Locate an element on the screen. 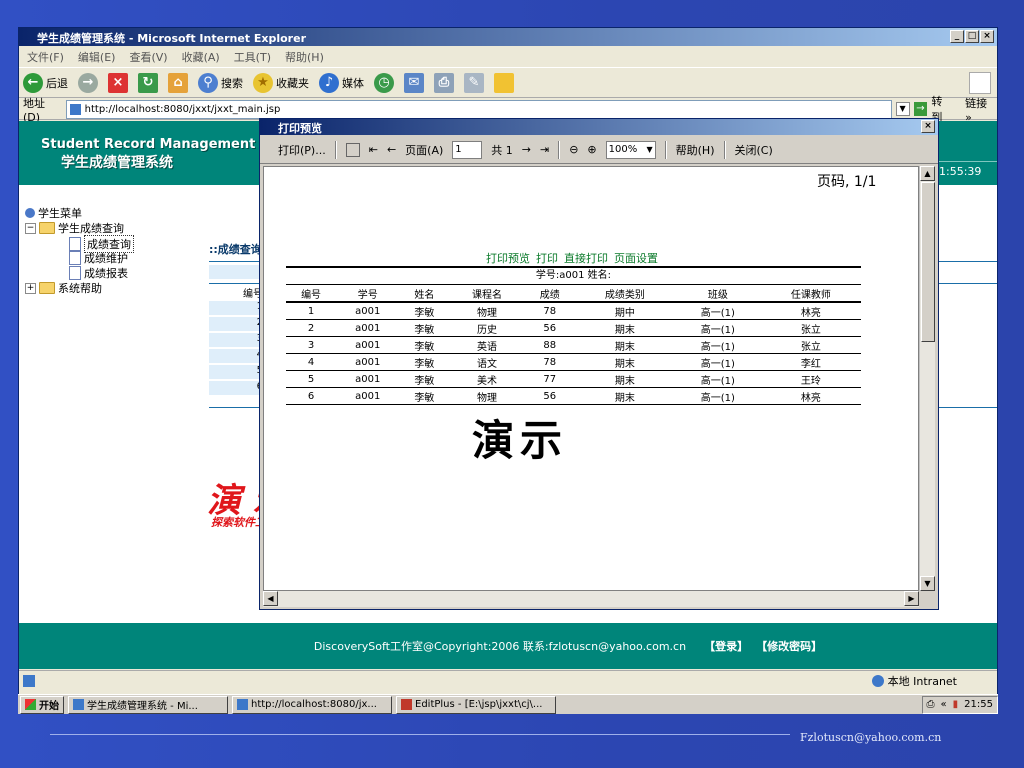  print-preview-link: 打印预览 is located at coordinates (508, 258).